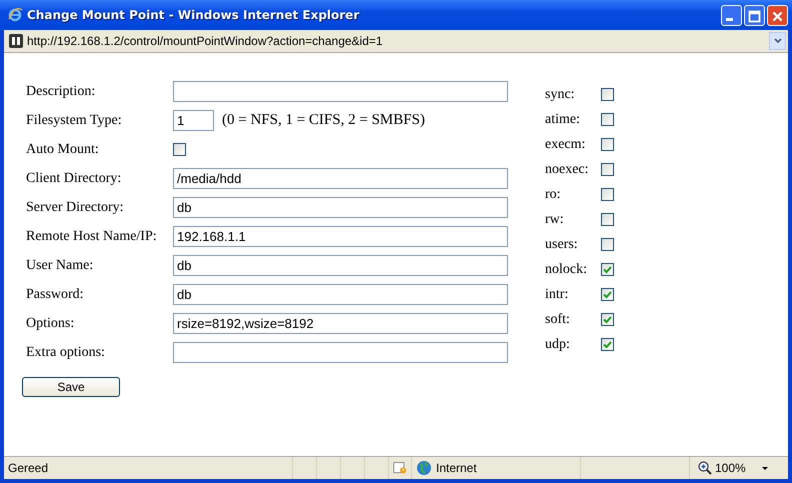 This screenshot has height=483, width=792. Describe the element at coordinates (66, 352) in the screenshot. I see `field-label: Extra options:` at that location.